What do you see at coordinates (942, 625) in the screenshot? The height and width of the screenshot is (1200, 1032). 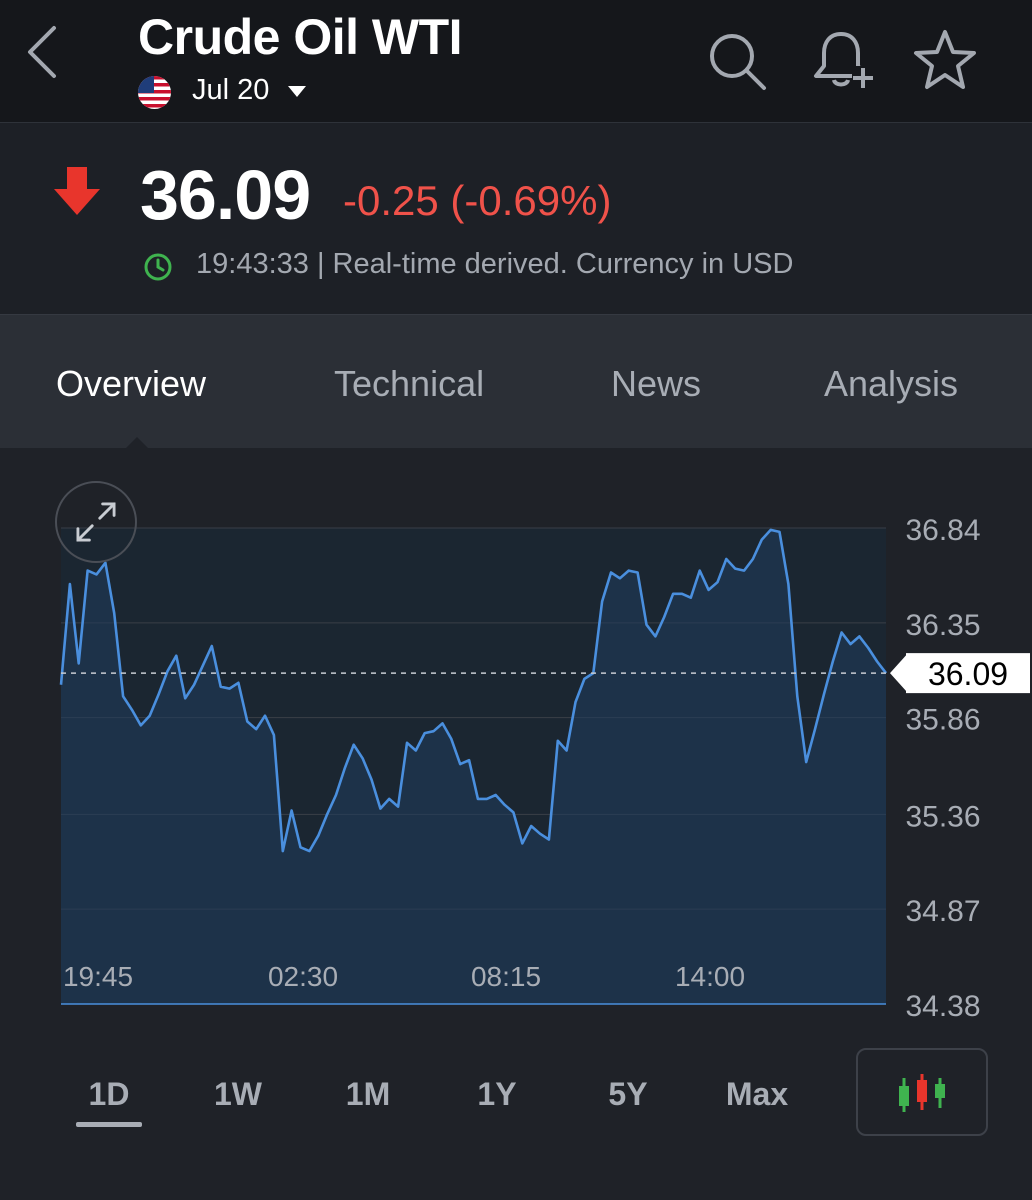 I see `y-tick-label: 36.35` at bounding box center [942, 625].